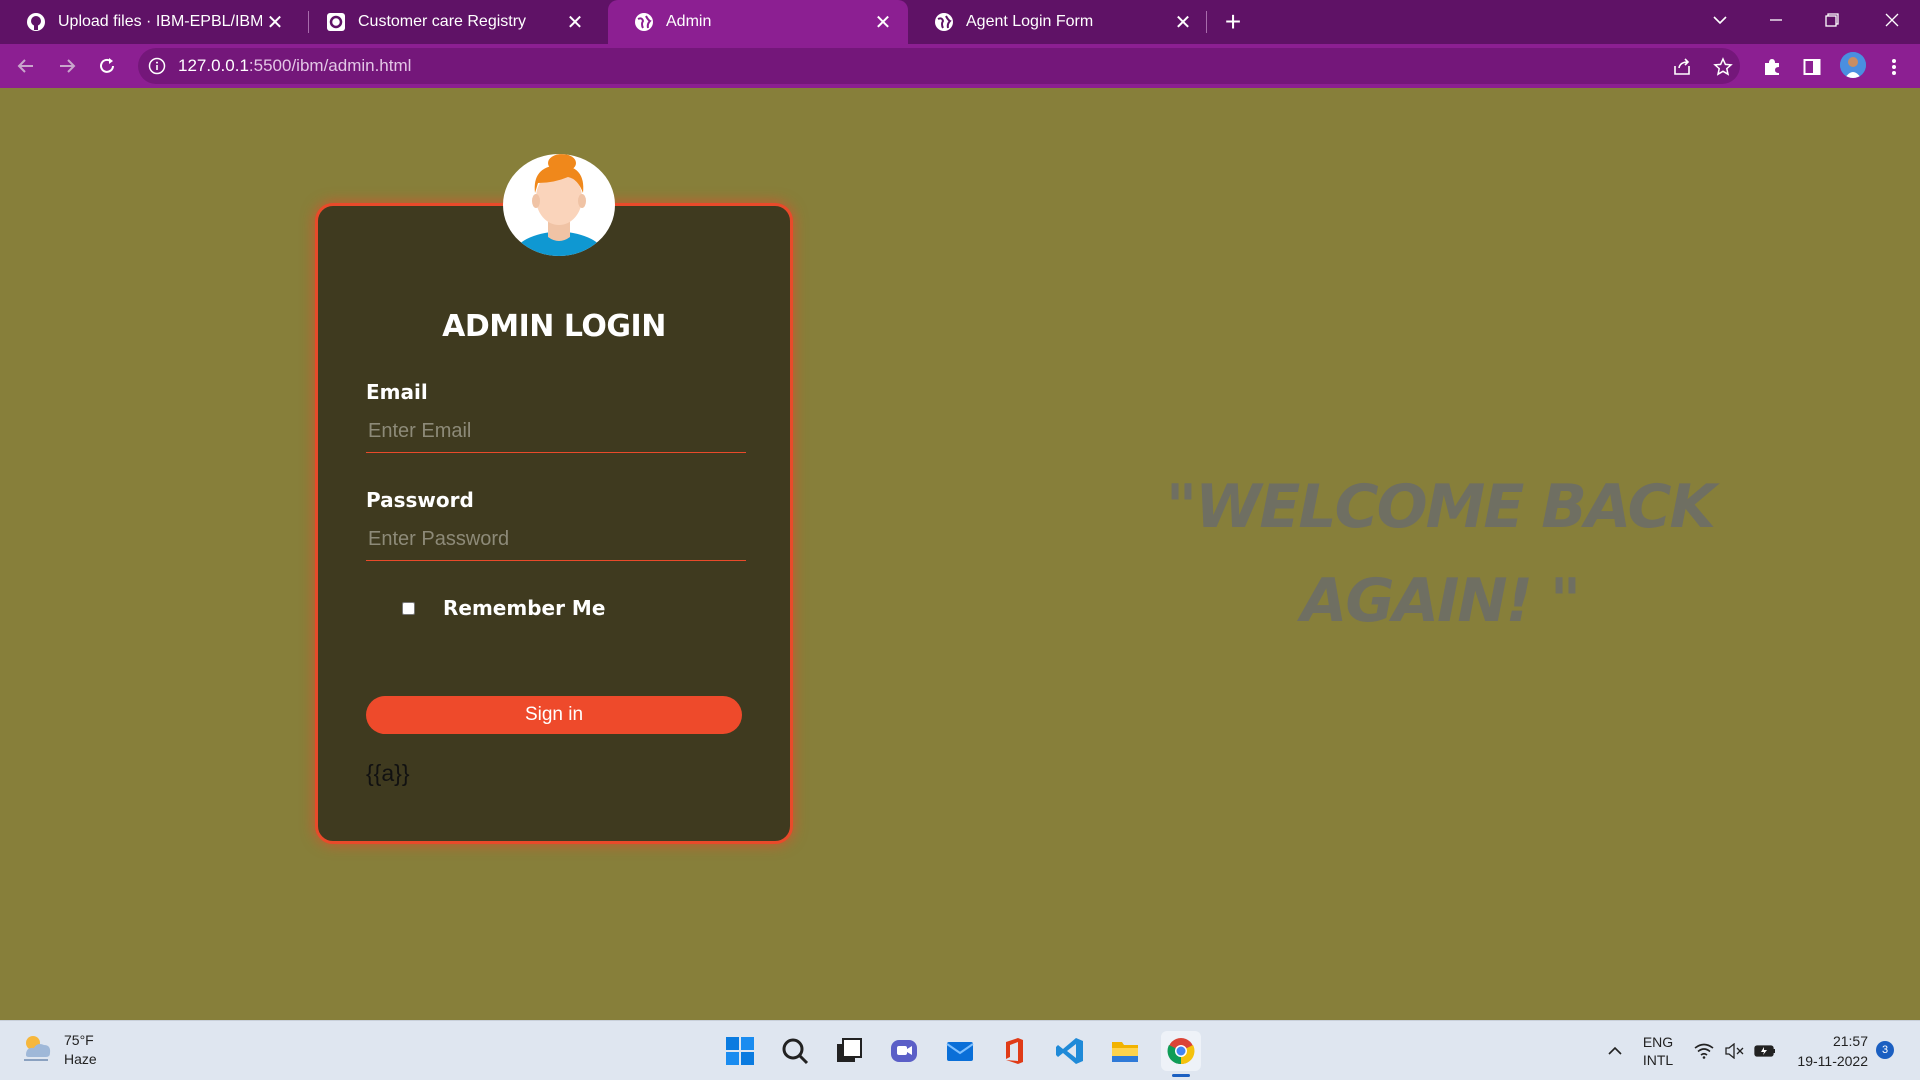 The height and width of the screenshot is (1080, 1920). I want to click on profile-avatar, so click(1853, 65).